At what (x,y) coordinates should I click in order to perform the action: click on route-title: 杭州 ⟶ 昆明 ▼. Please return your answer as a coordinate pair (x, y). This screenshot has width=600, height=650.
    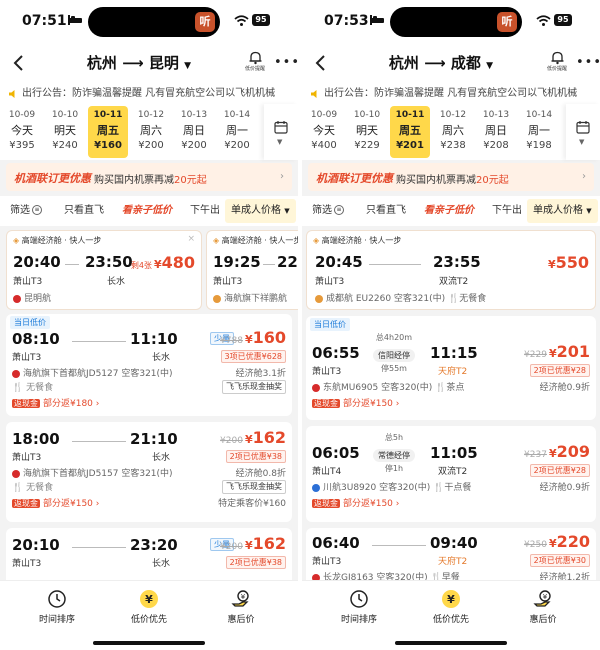
    Looking at the image, I should click on (139, 62).